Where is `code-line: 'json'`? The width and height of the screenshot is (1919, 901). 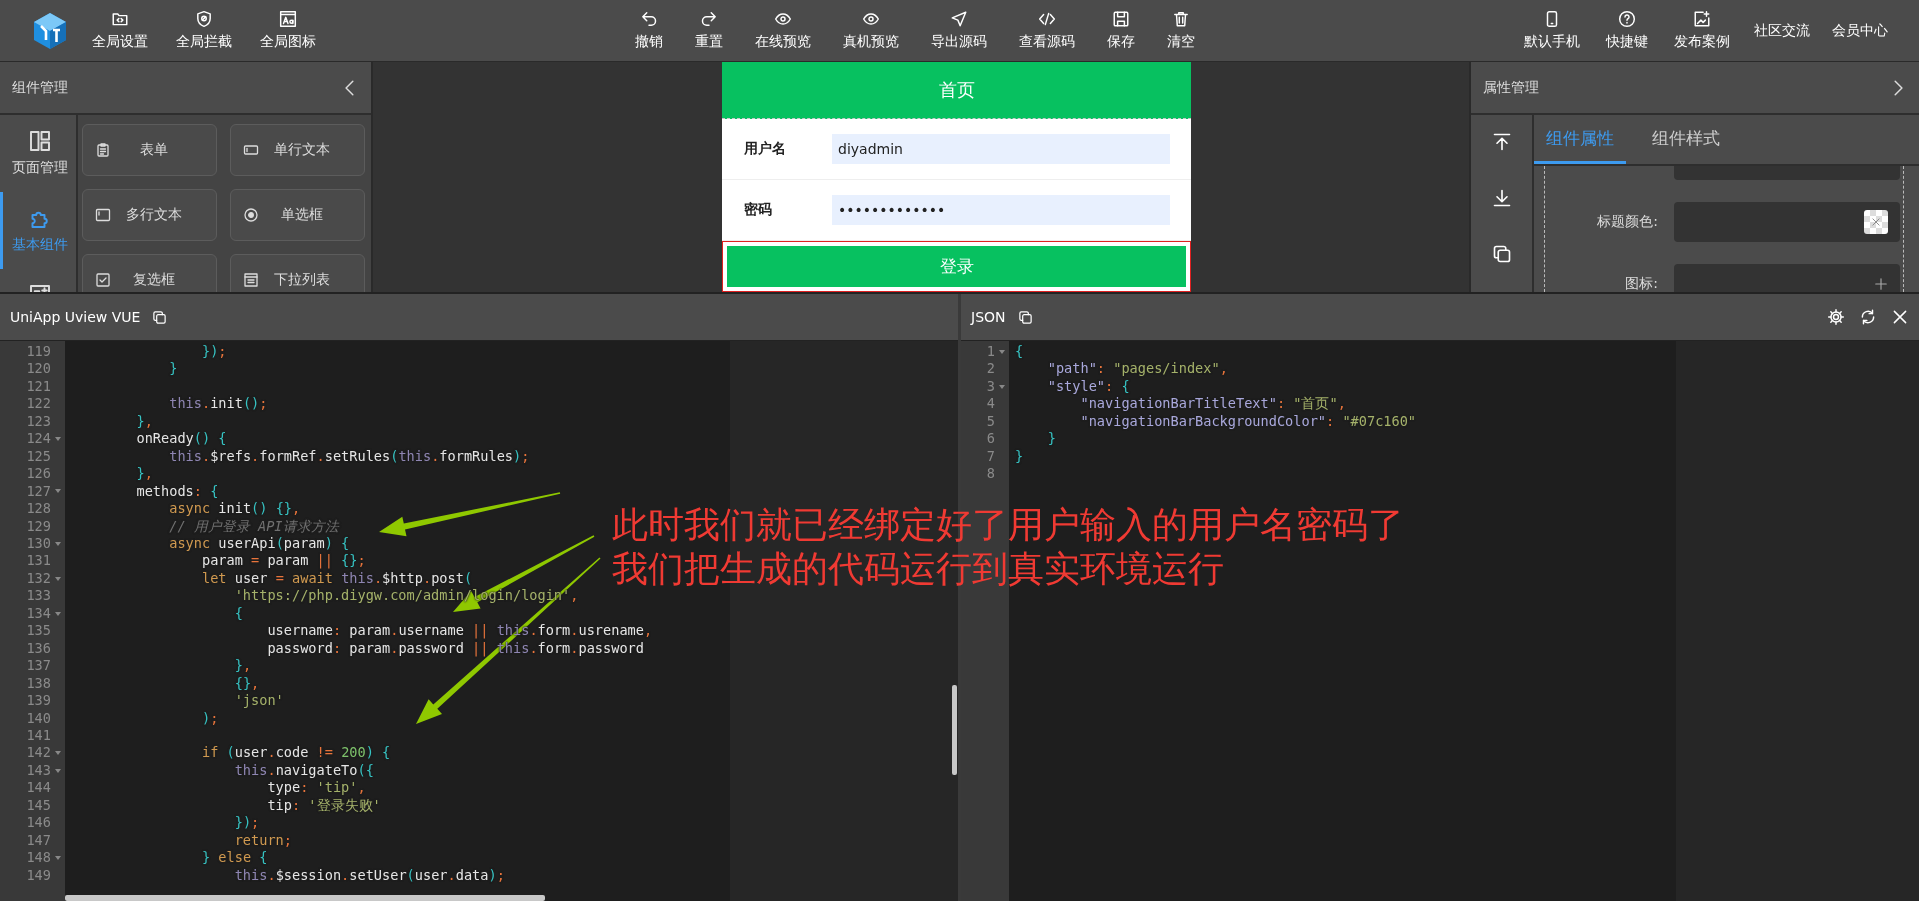 code-line: 'json' is located at coordinates (258, 701).